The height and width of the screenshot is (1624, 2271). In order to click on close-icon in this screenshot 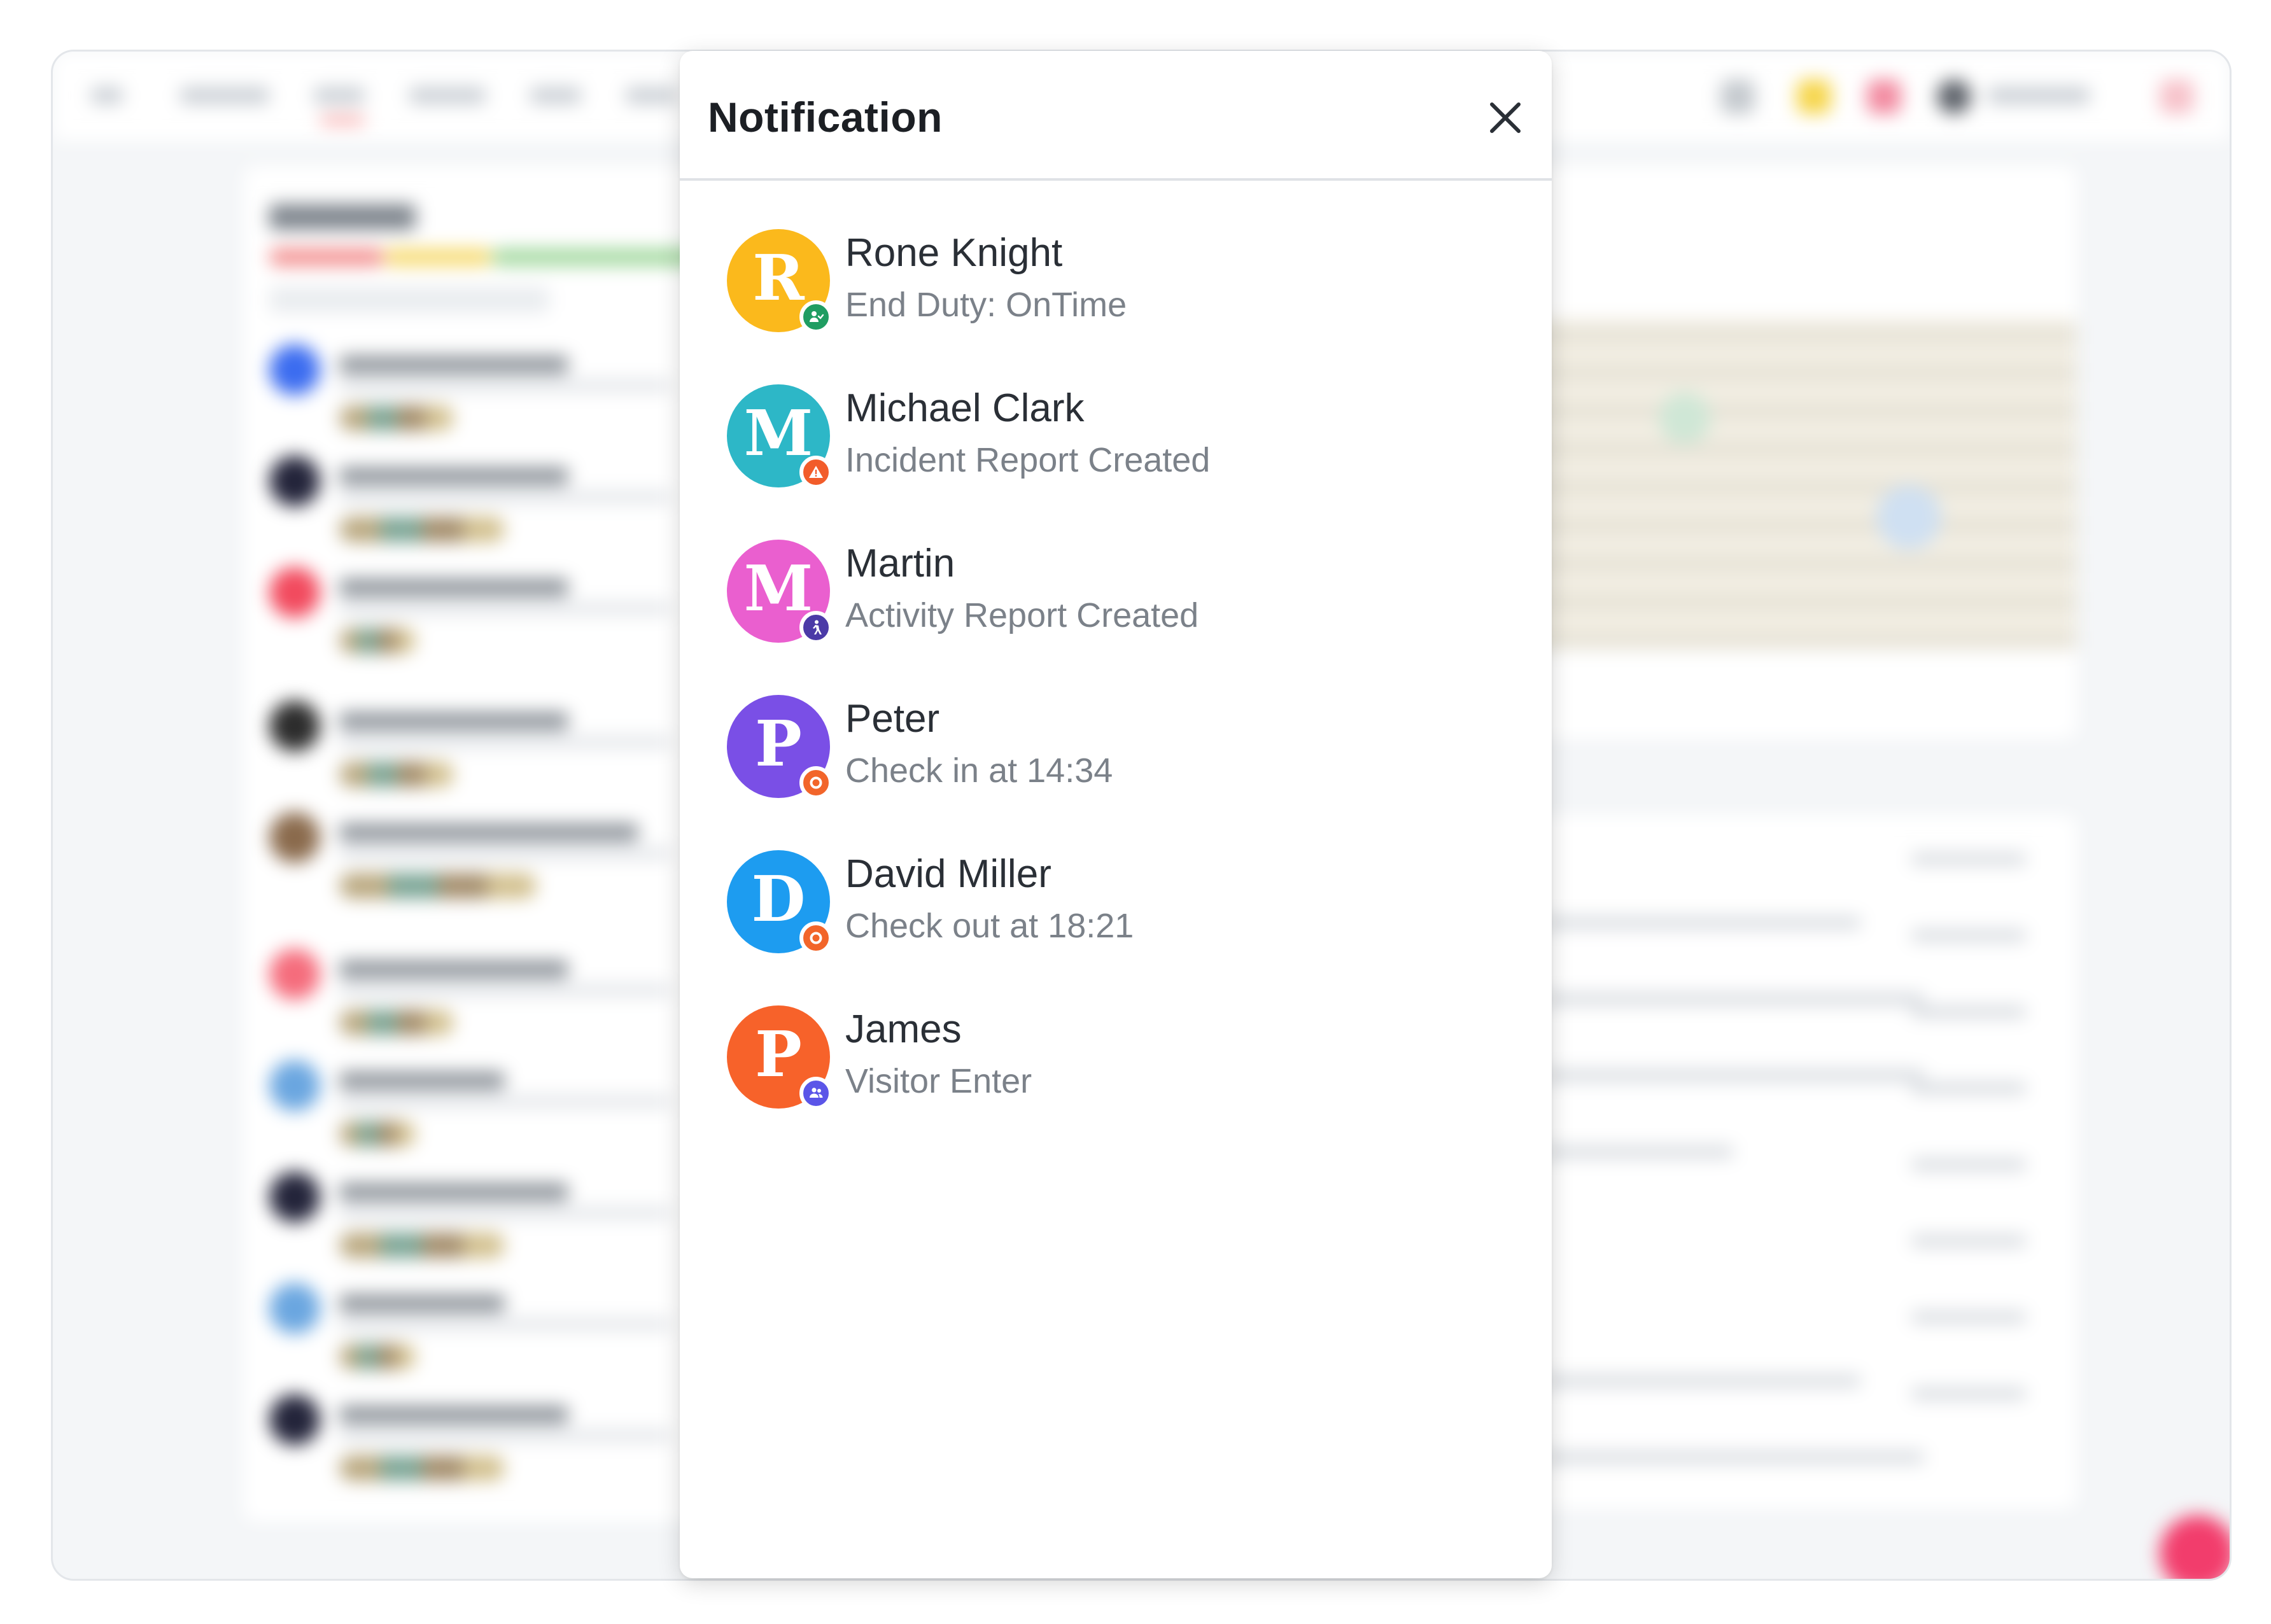, I will do `click(1505, 117)`.